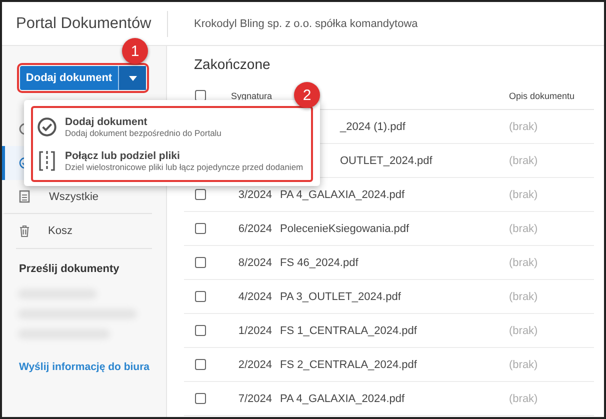 This screenshot has width=606, height=419. I want to click on annotation-badge: 2, so click(307, 95).